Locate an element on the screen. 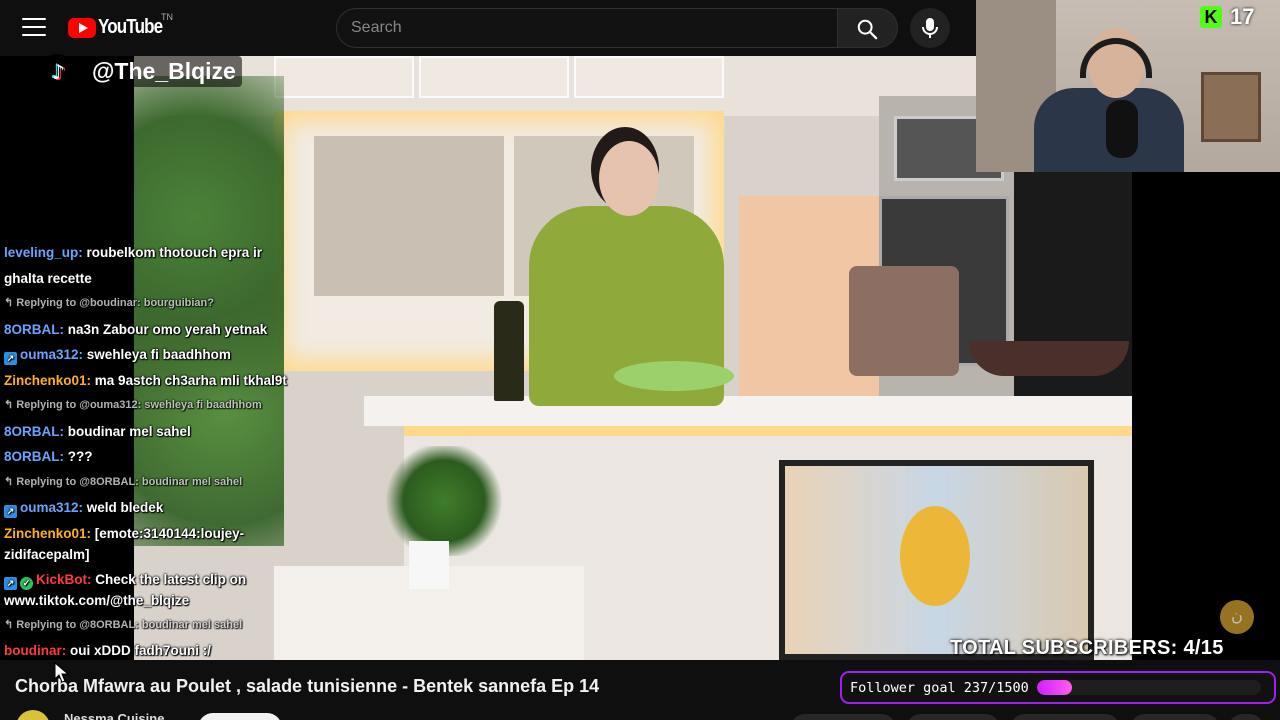  like-button is located at coordinates (843, 717).